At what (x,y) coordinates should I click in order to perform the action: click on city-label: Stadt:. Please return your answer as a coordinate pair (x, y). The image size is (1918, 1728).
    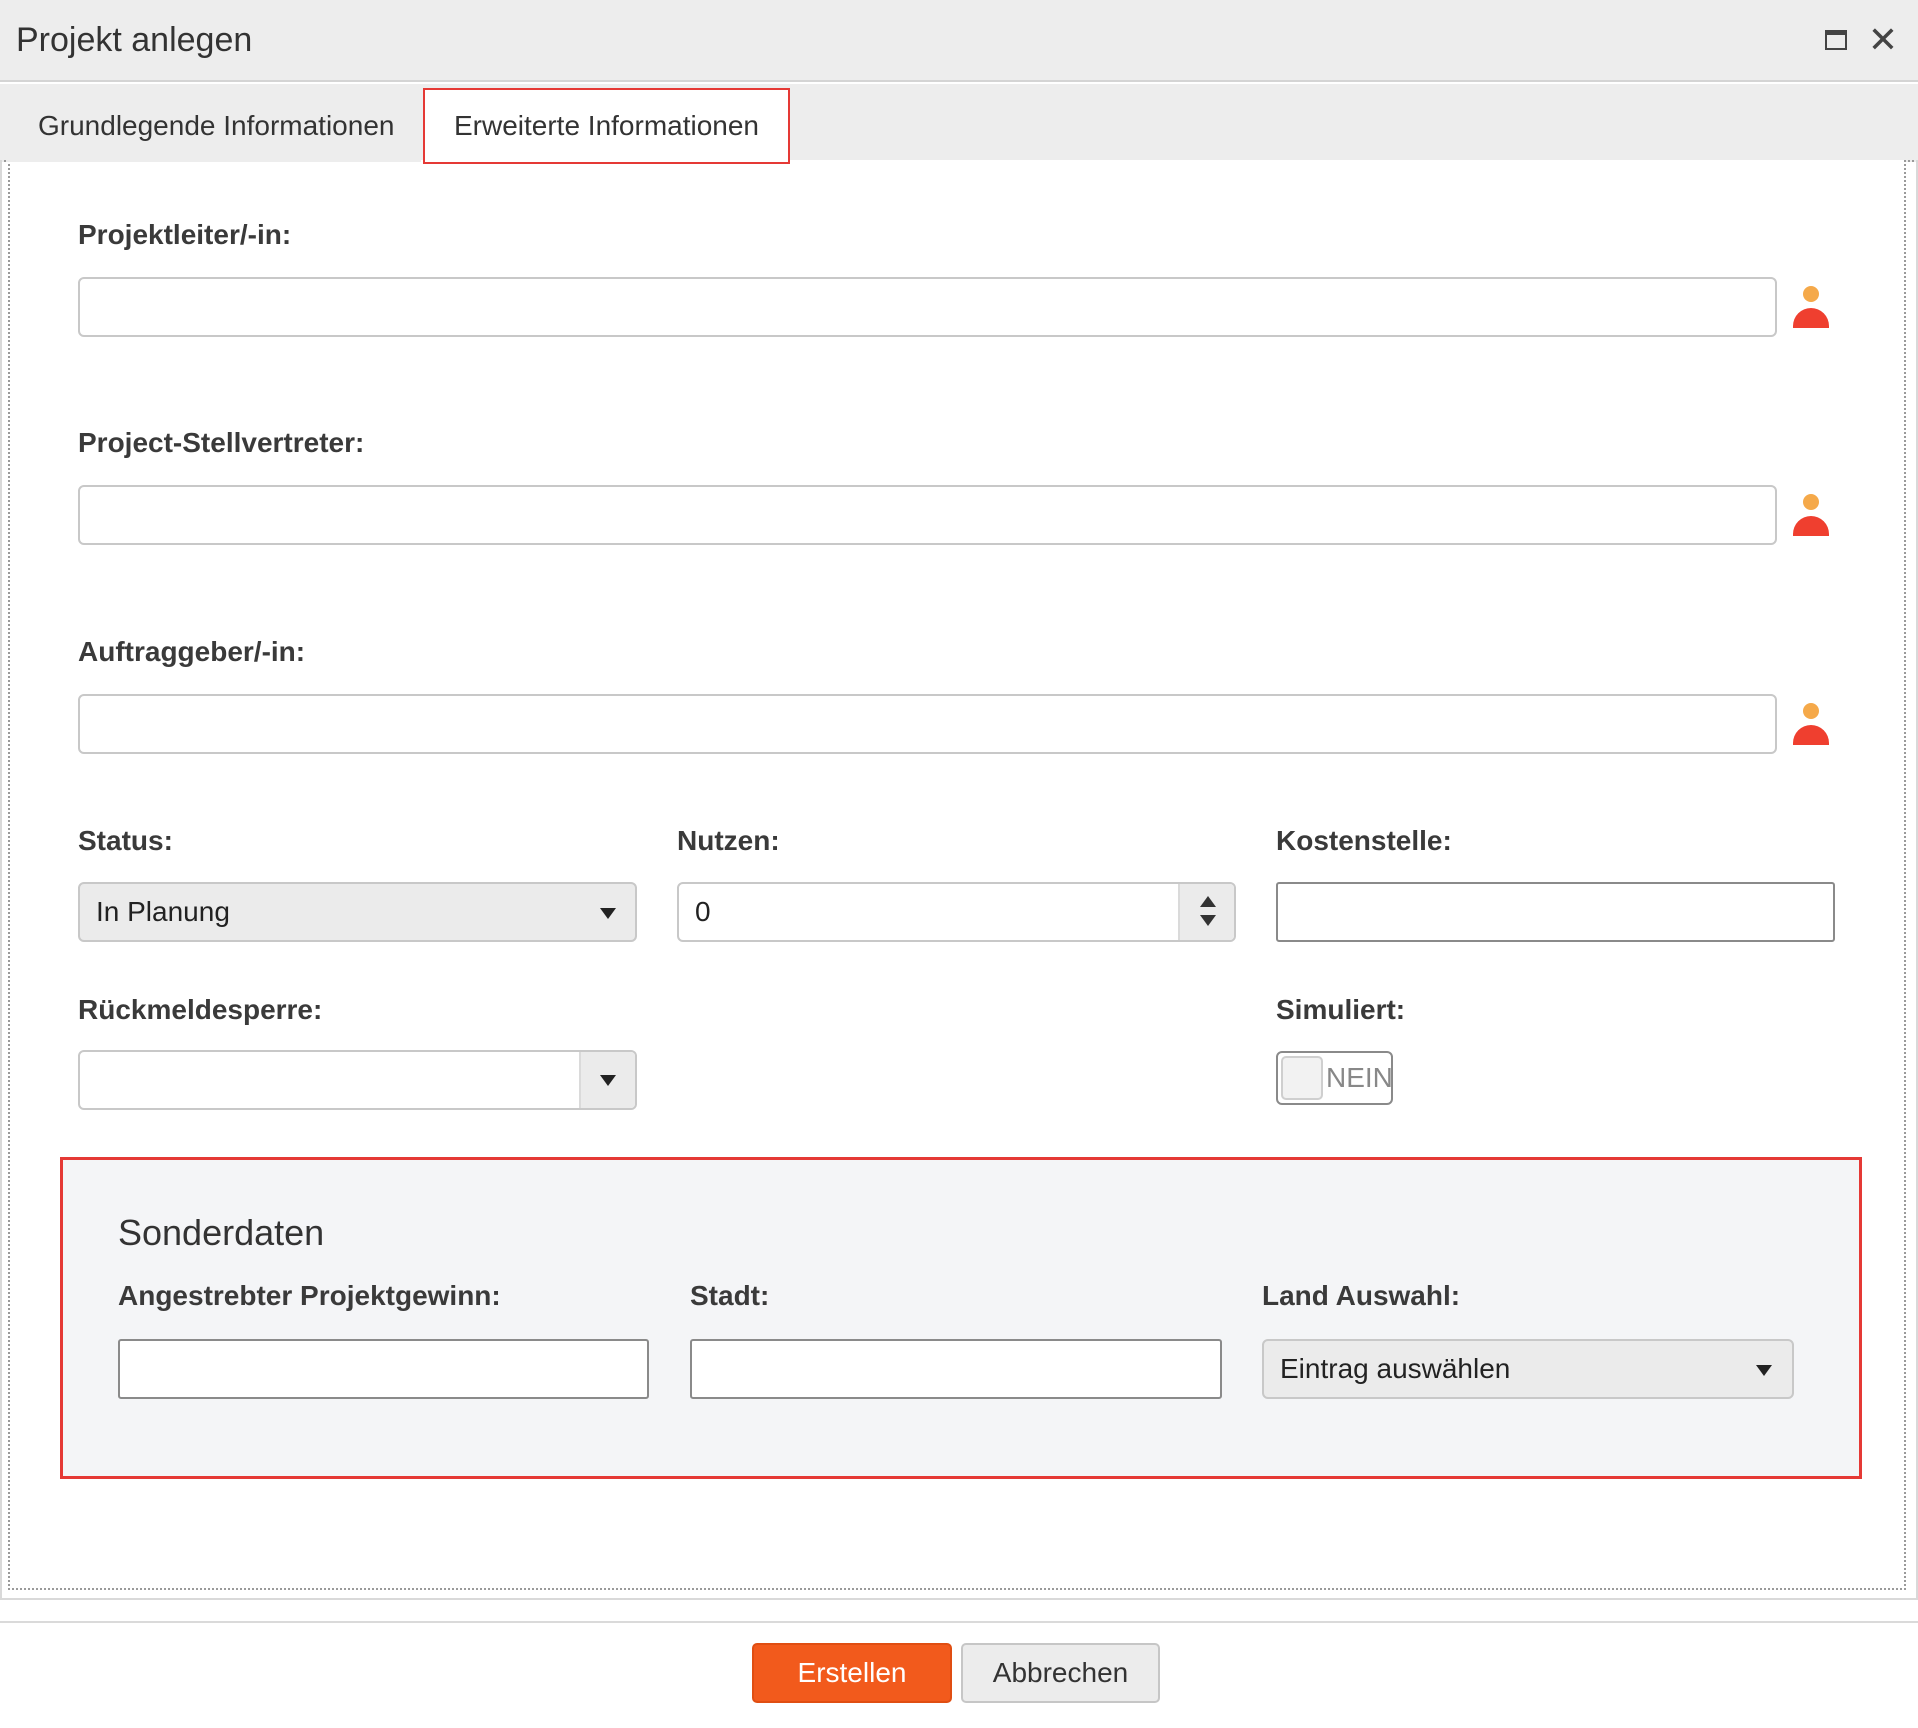
    Looking at the image, I should click on (730, 1295).